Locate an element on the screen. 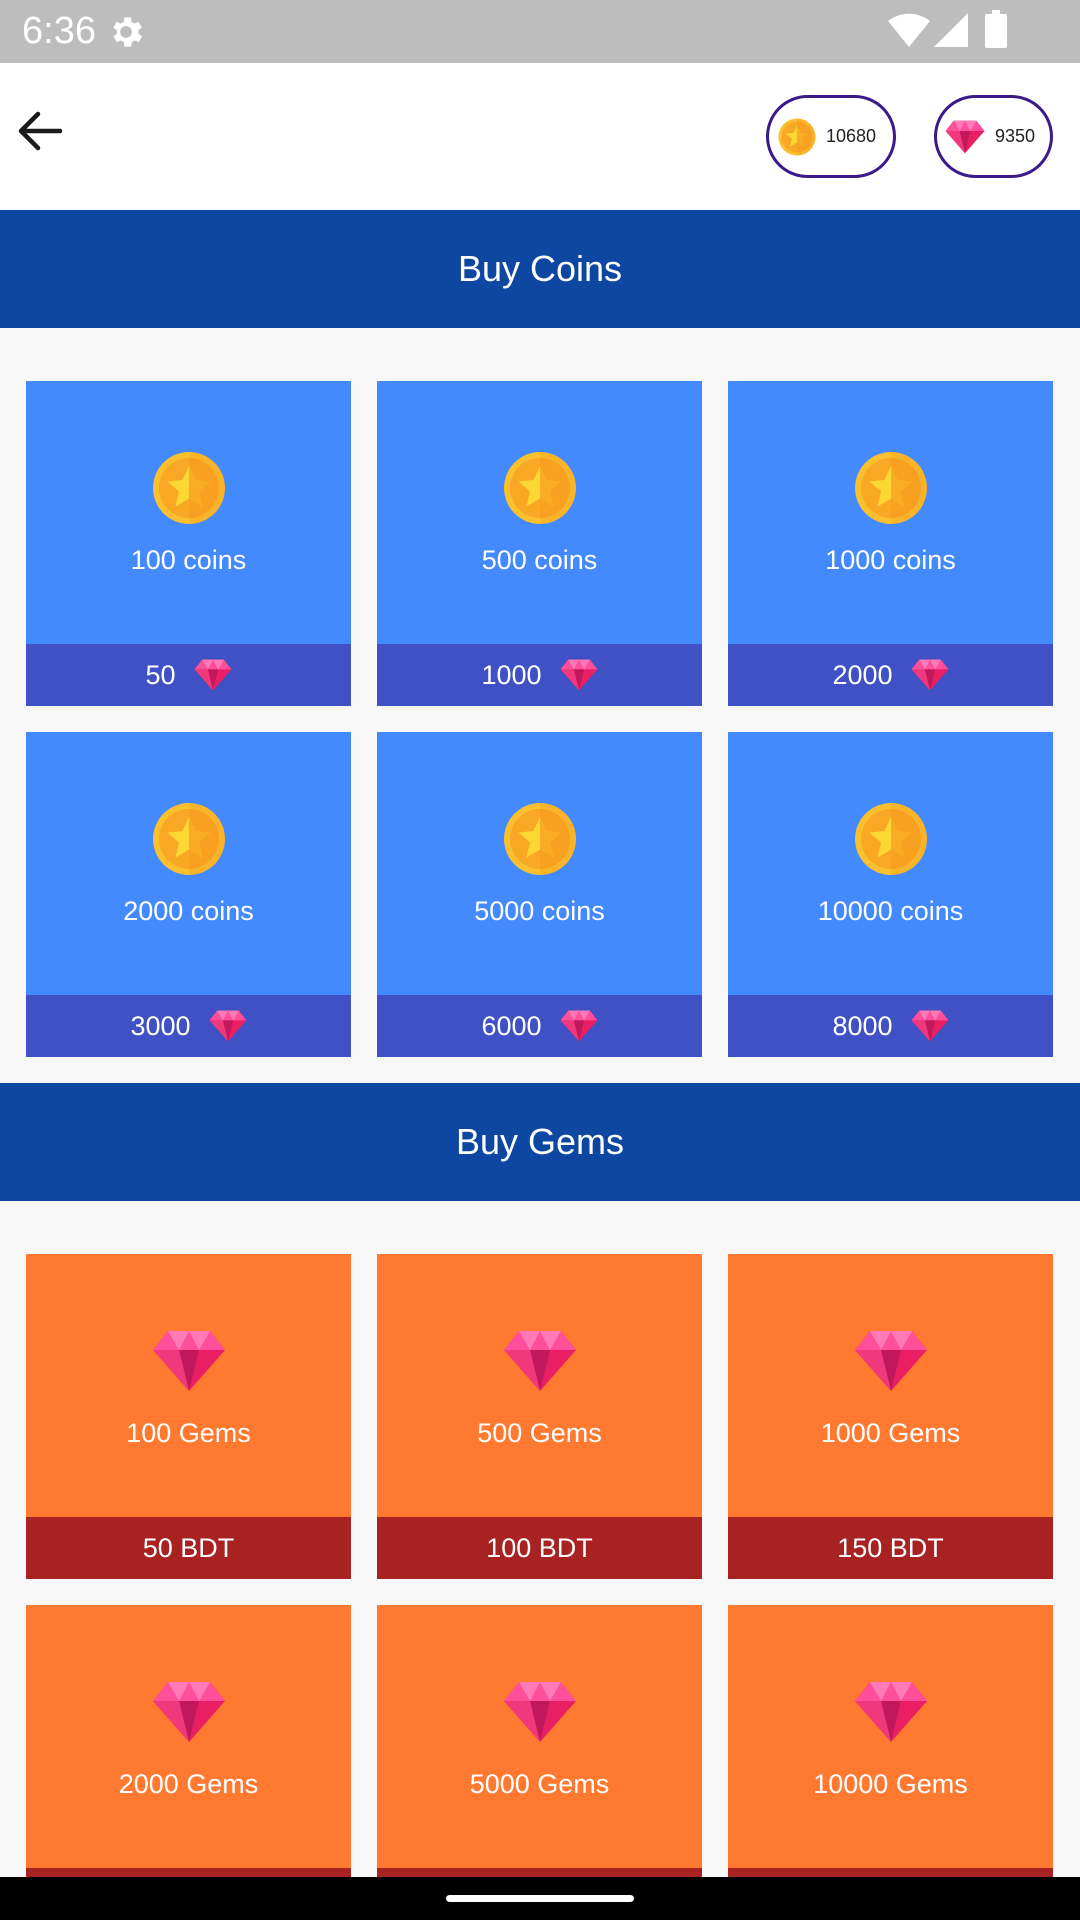 This screenshot has width=1080, height=1920. buy-coins-header: Buy Coins is located at coordinates (540, 269).